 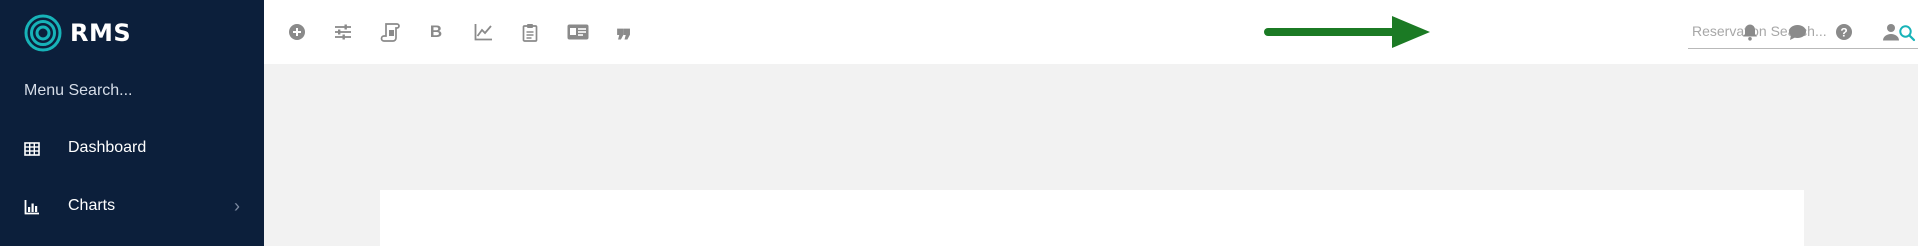 What do you see at coordinates (483, 32) in the screenshot?
I see `line-chart-icon` at bounding box center [483, 32].